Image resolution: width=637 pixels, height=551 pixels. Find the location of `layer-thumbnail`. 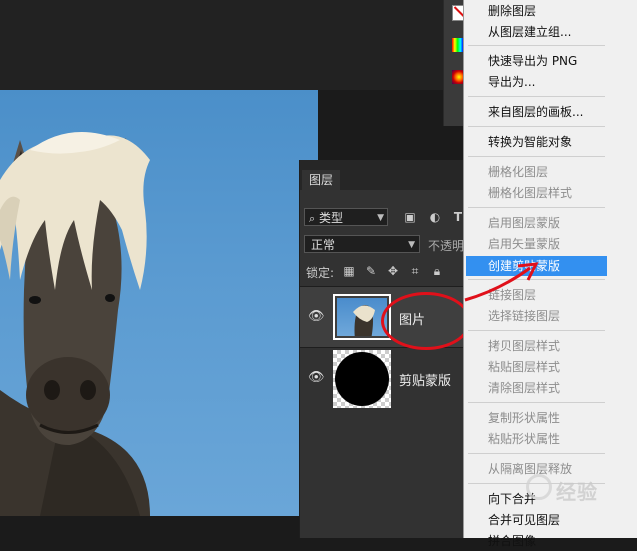

layer-thumbnail is located at coordinates (362, 379).